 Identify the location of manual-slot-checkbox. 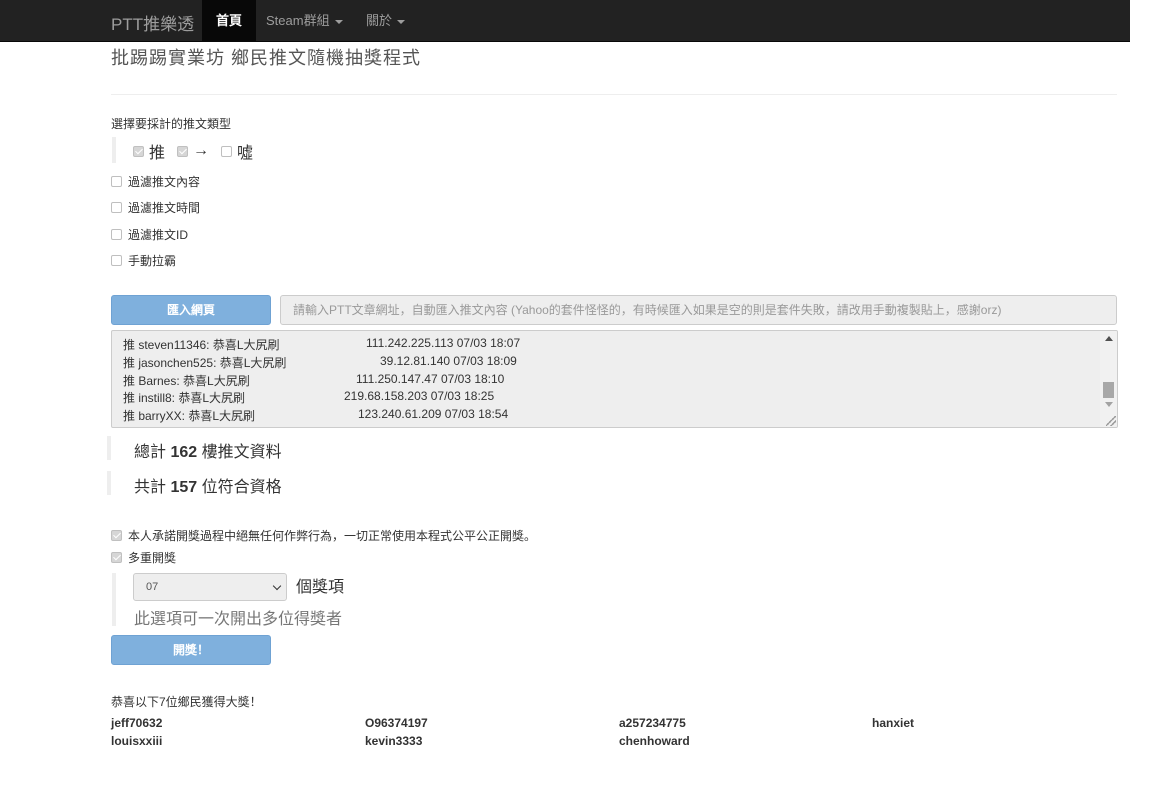
(116, 260).